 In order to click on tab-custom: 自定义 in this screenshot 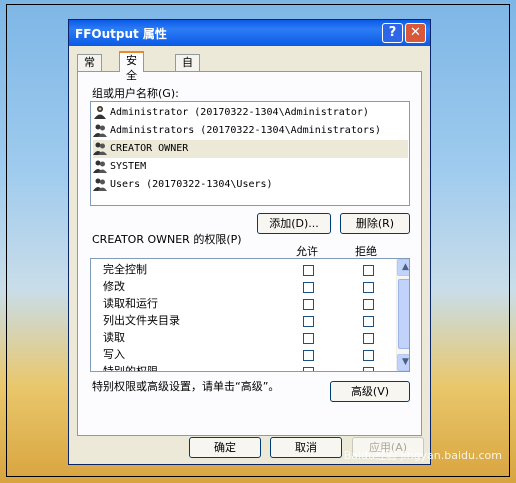, I will do `click(187, 76)`.